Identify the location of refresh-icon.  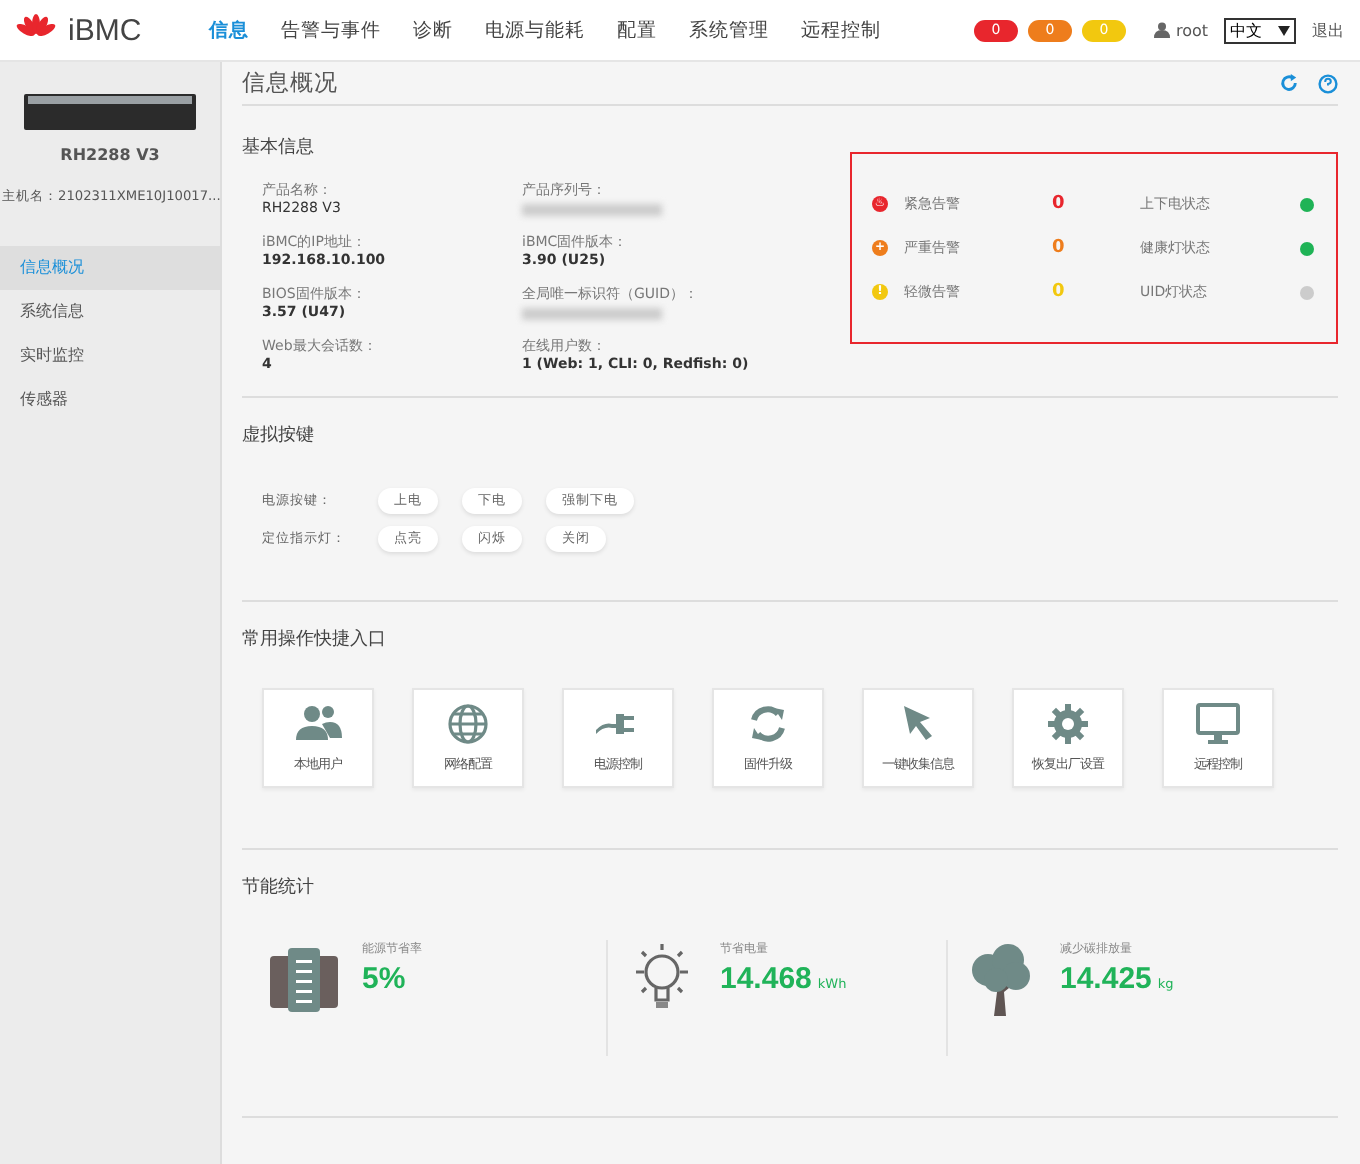
(1289, 83).